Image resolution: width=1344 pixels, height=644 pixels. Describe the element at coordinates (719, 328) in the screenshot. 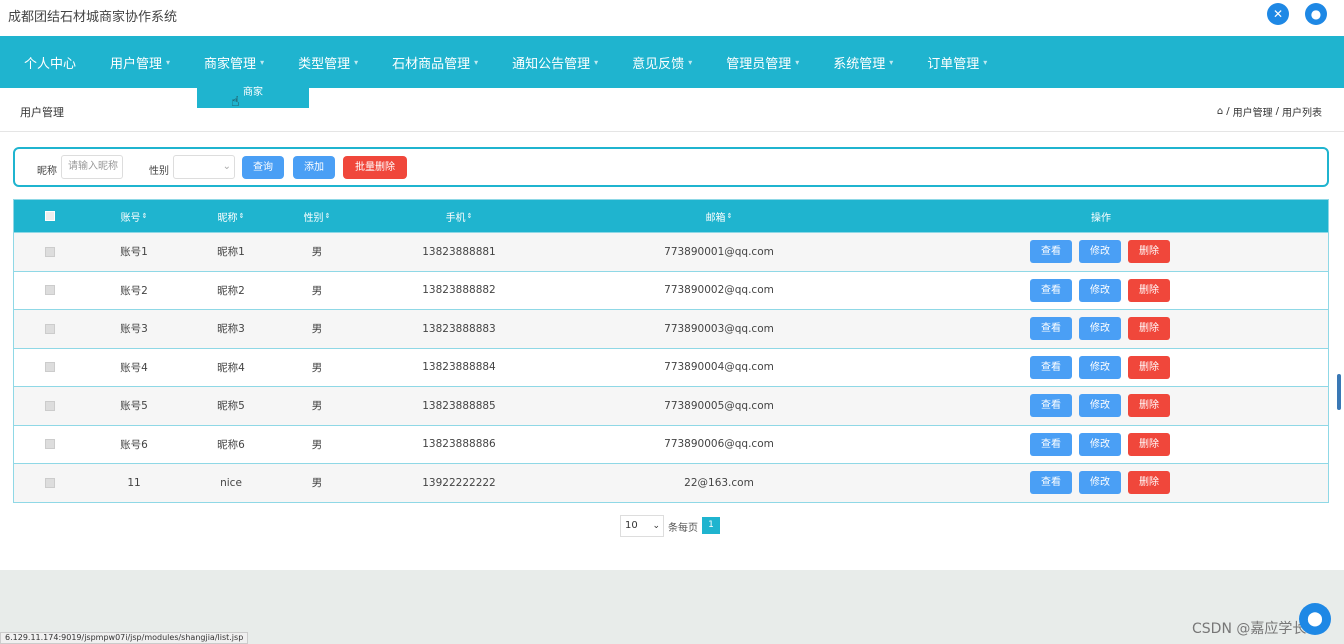

I see `cell-email: 773890003@qq.com` at that location.